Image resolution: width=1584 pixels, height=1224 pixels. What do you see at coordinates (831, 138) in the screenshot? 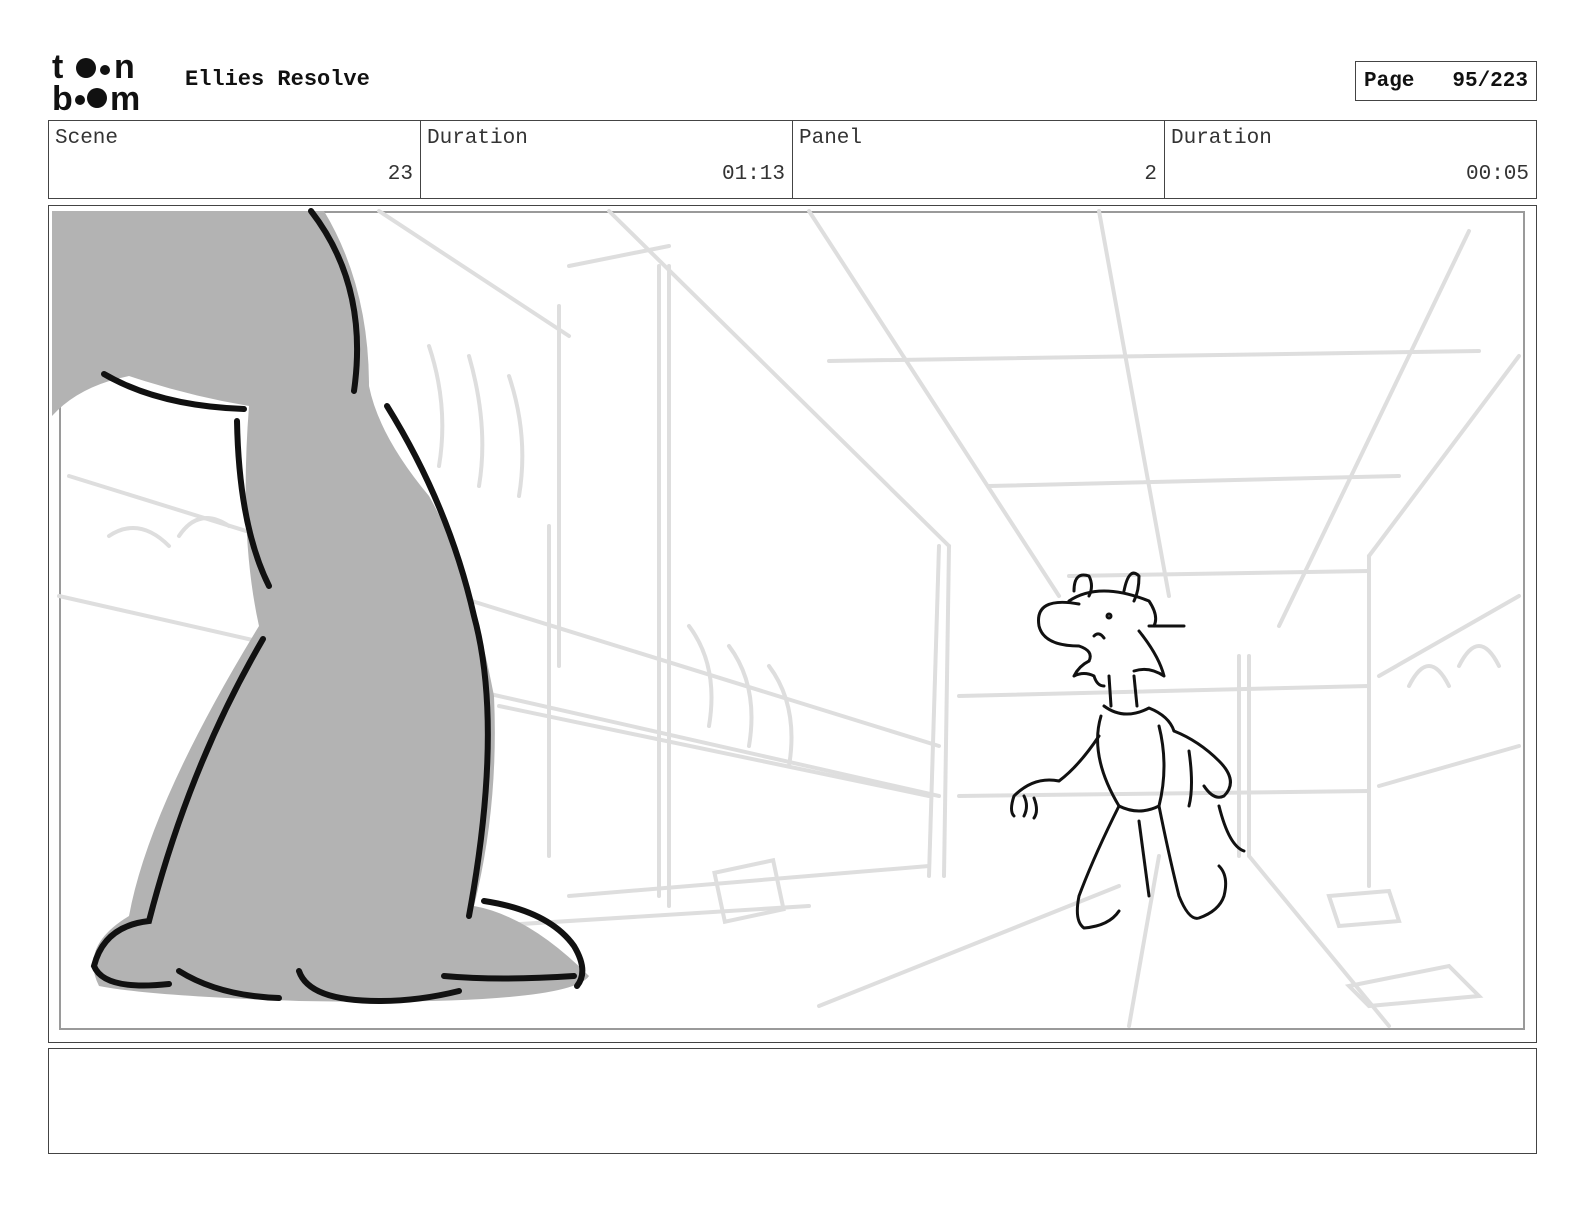
I see `panel-label: Panel` at bounding box center [831, 138].